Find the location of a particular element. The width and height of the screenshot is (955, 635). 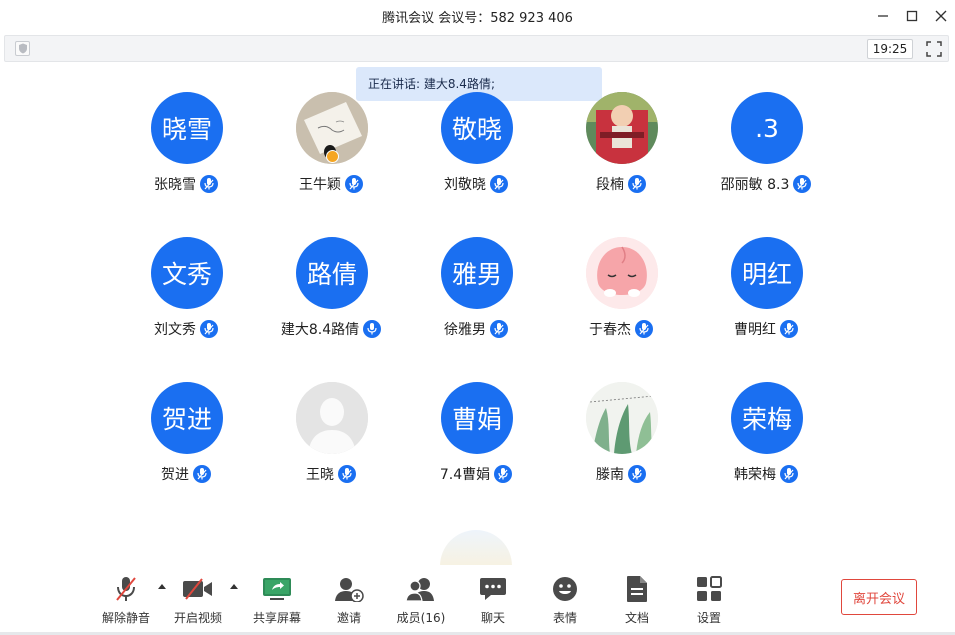

participant-tile: 明红 曹明红 is located at coordinates (766, 297).